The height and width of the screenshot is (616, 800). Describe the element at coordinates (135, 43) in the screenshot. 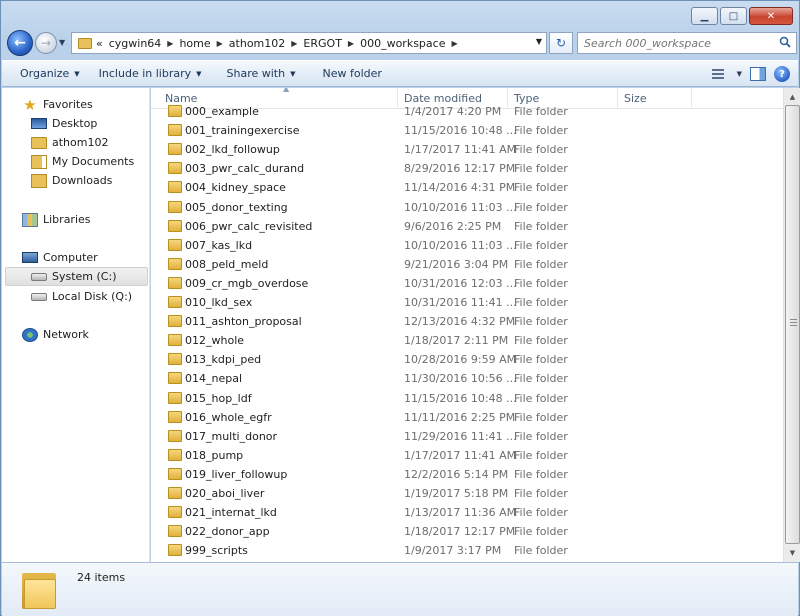

I see `breadcrumb-cygwin64: cygwin64` at that location.